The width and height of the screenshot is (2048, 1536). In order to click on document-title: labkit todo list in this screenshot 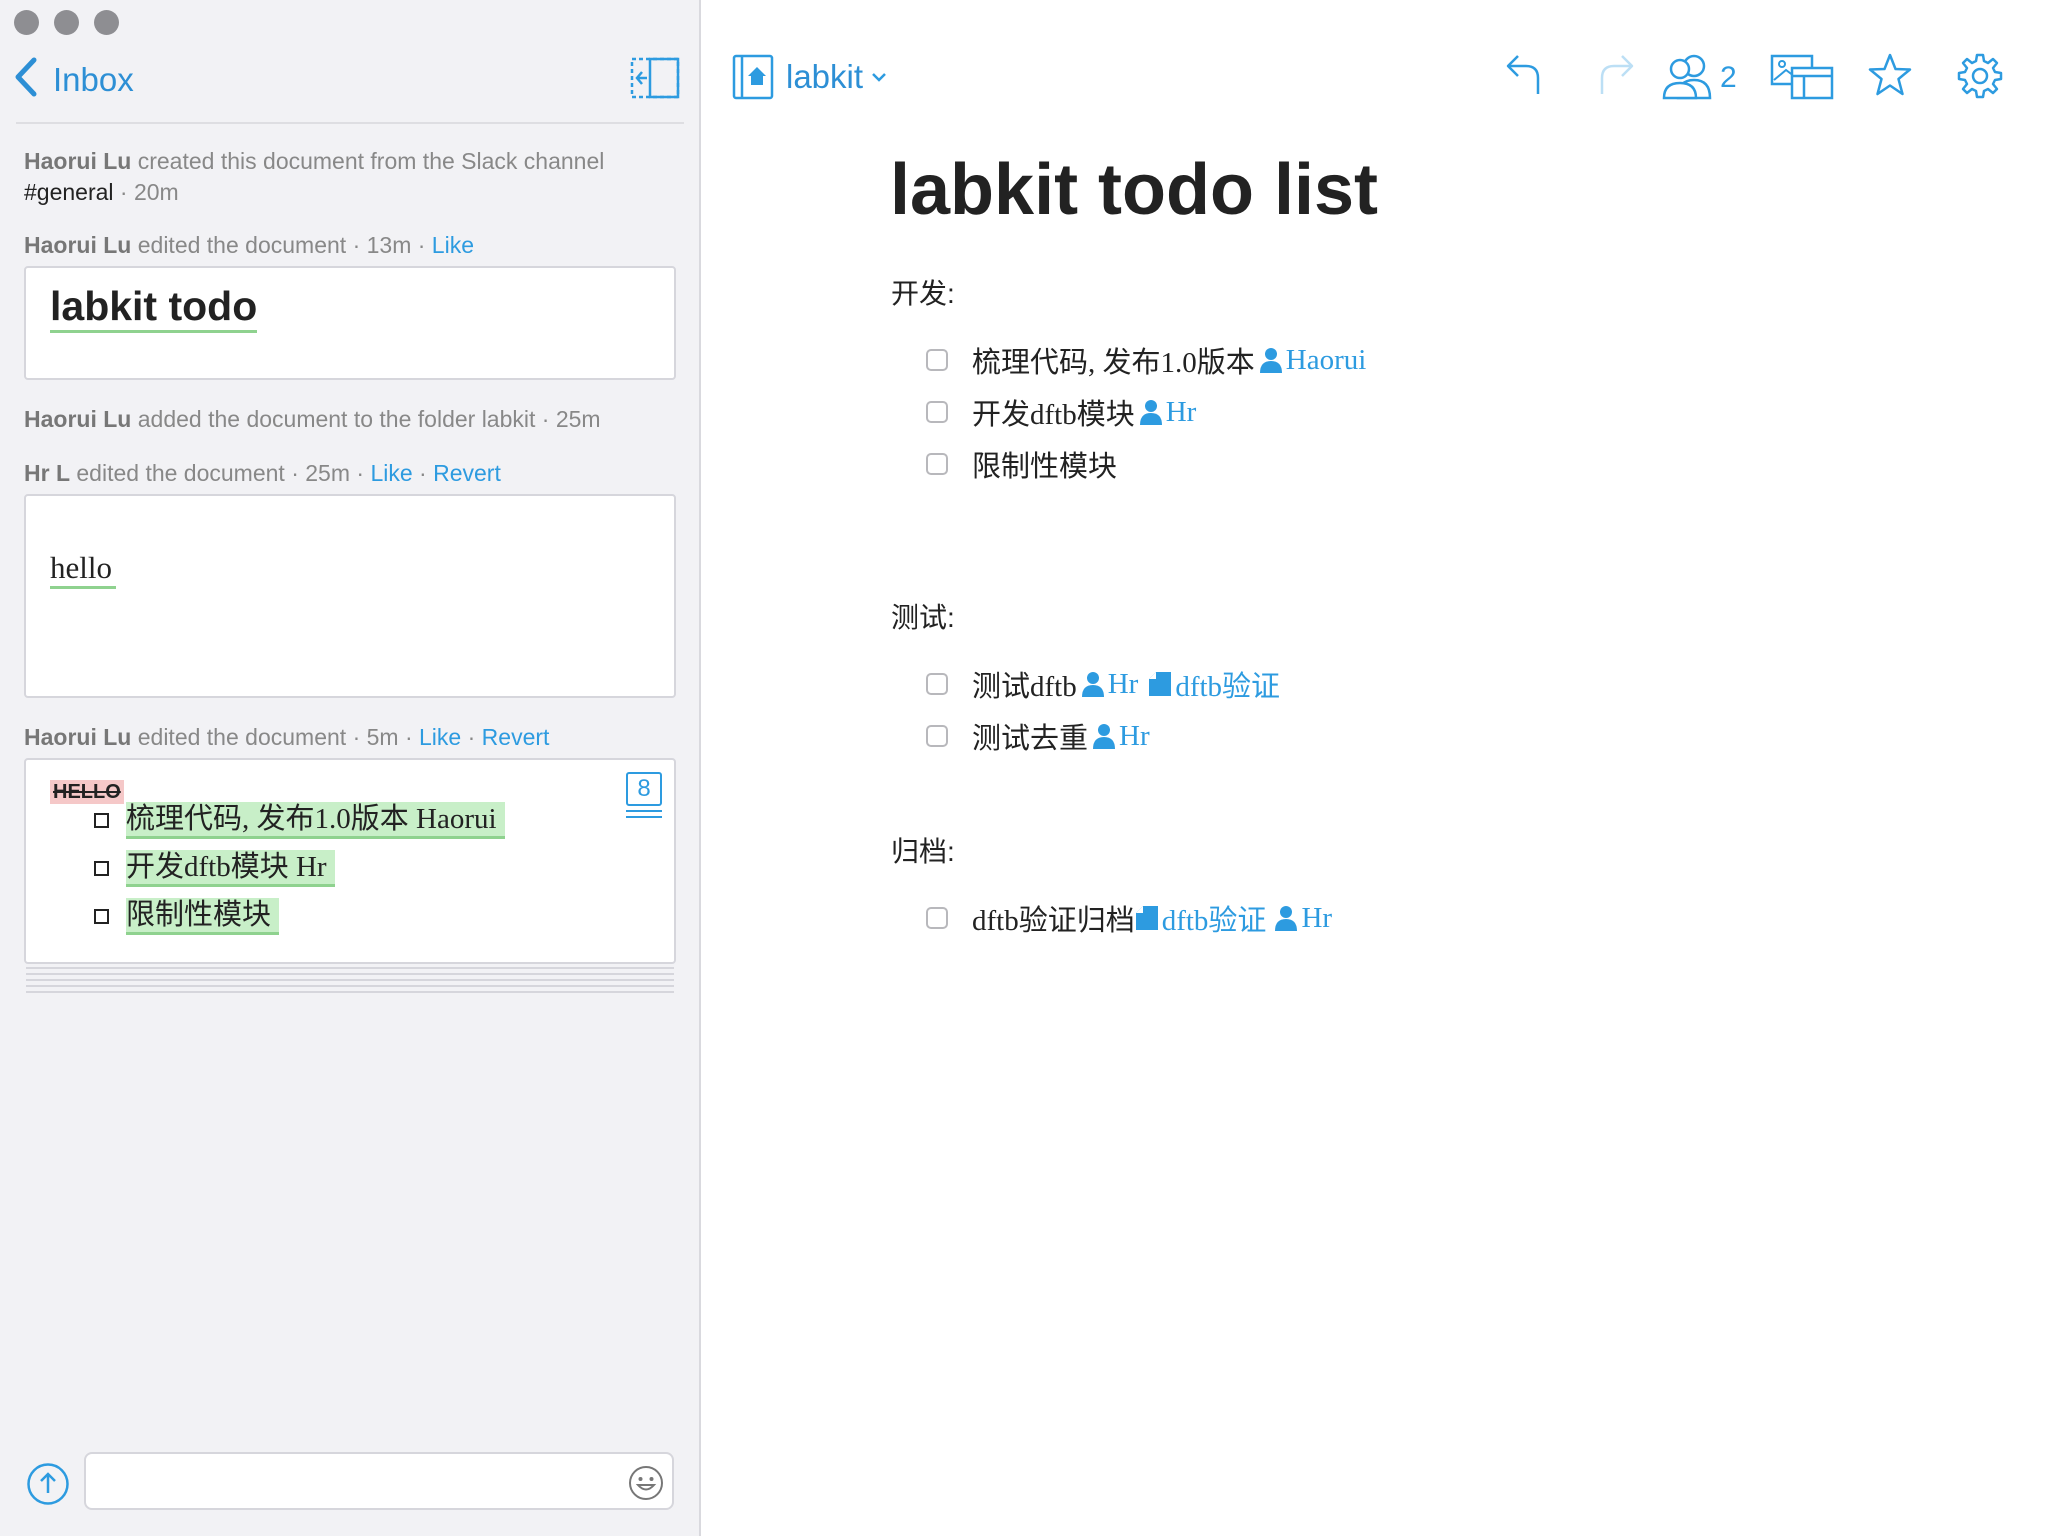, I will do `click(1134, 190)`.